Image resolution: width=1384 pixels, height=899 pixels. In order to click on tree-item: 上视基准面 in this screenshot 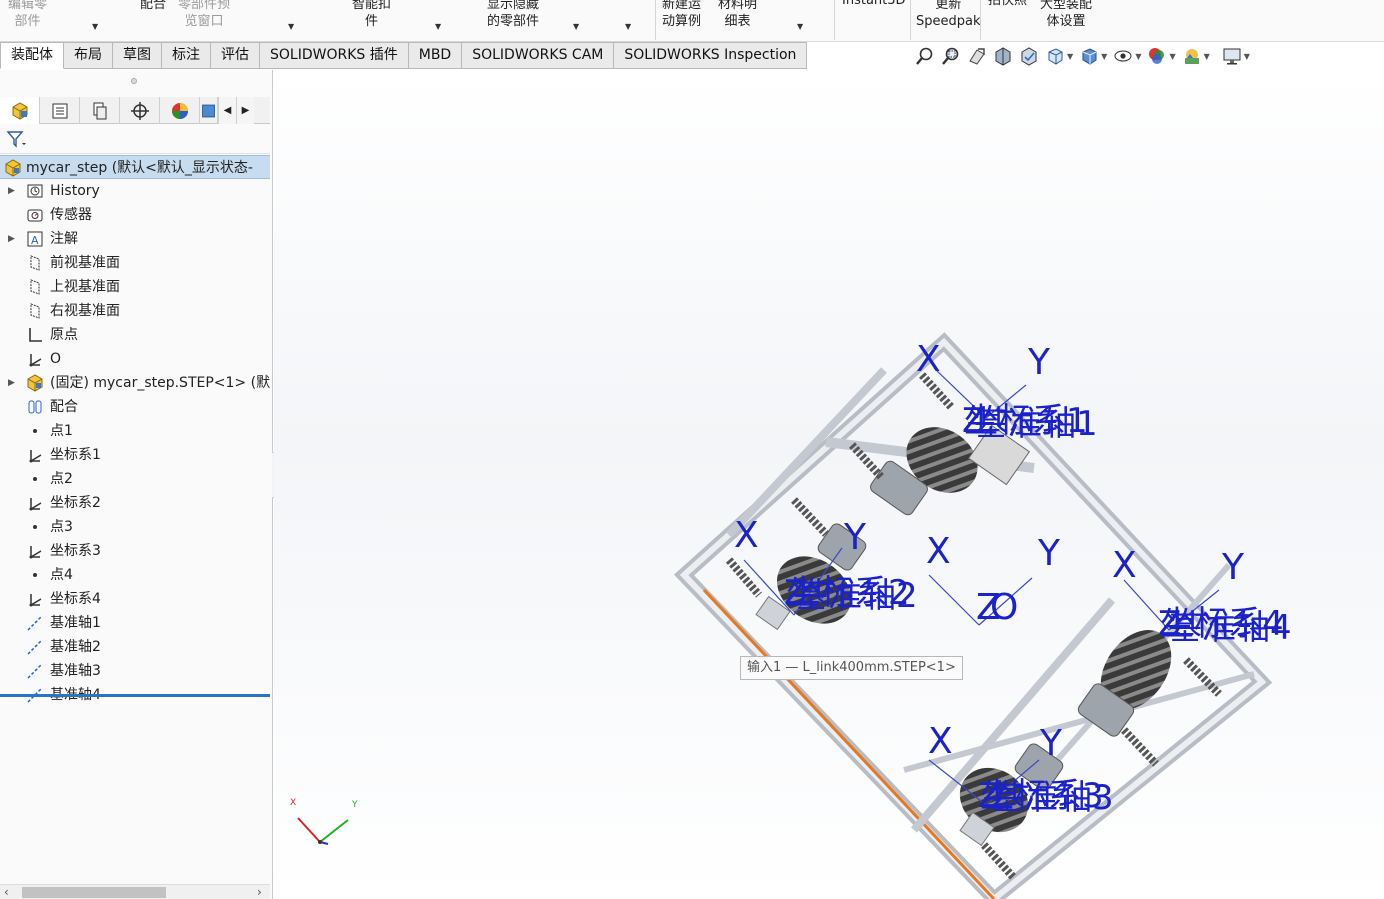, I will do `click(135, 287)`.